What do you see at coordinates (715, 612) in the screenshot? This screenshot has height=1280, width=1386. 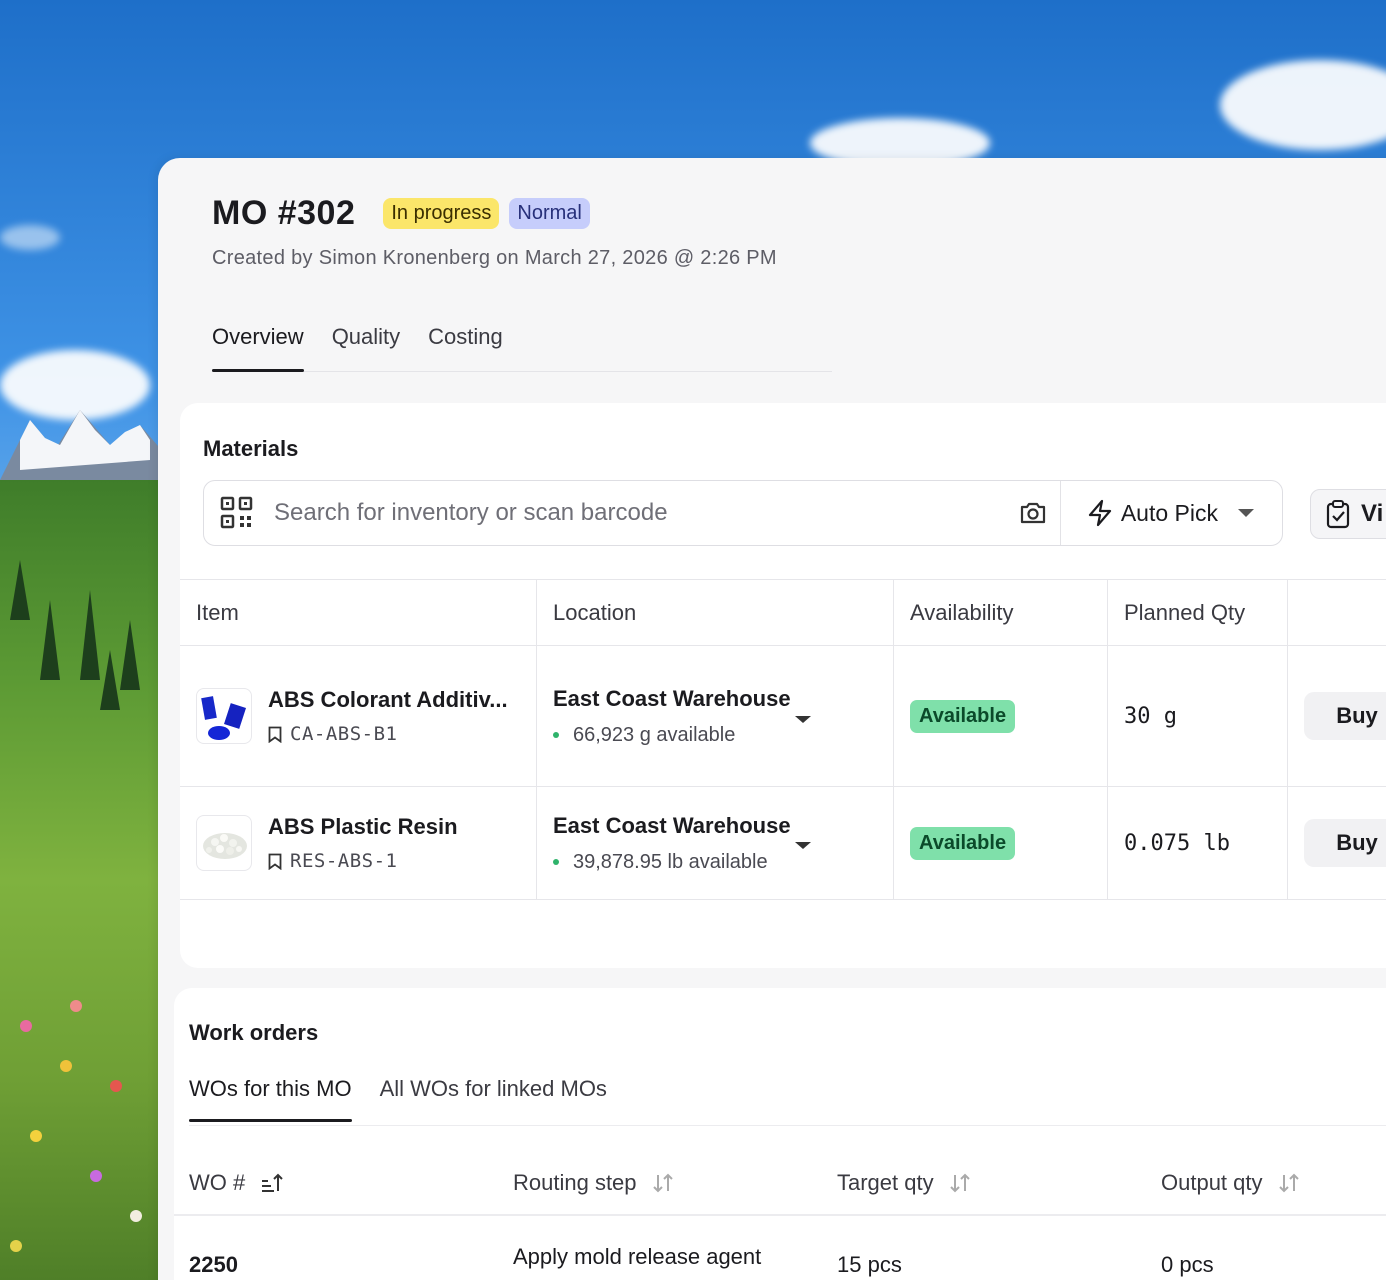 I see `column-header-location: Location` at bounding box center [715, 612].